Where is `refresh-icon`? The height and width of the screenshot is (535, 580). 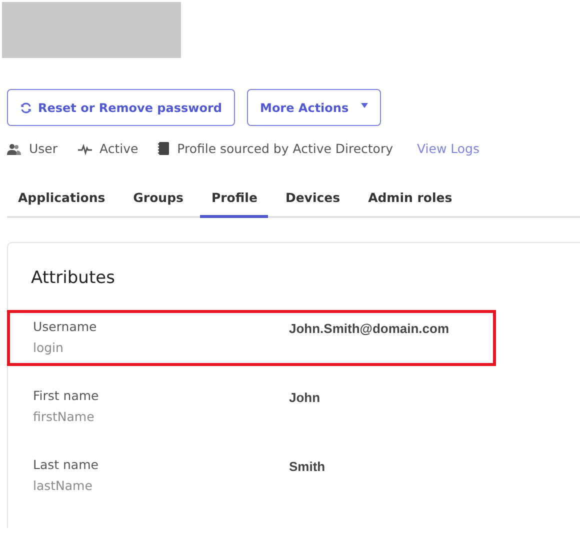 refresh-icon is located at coordinates (26, 108).